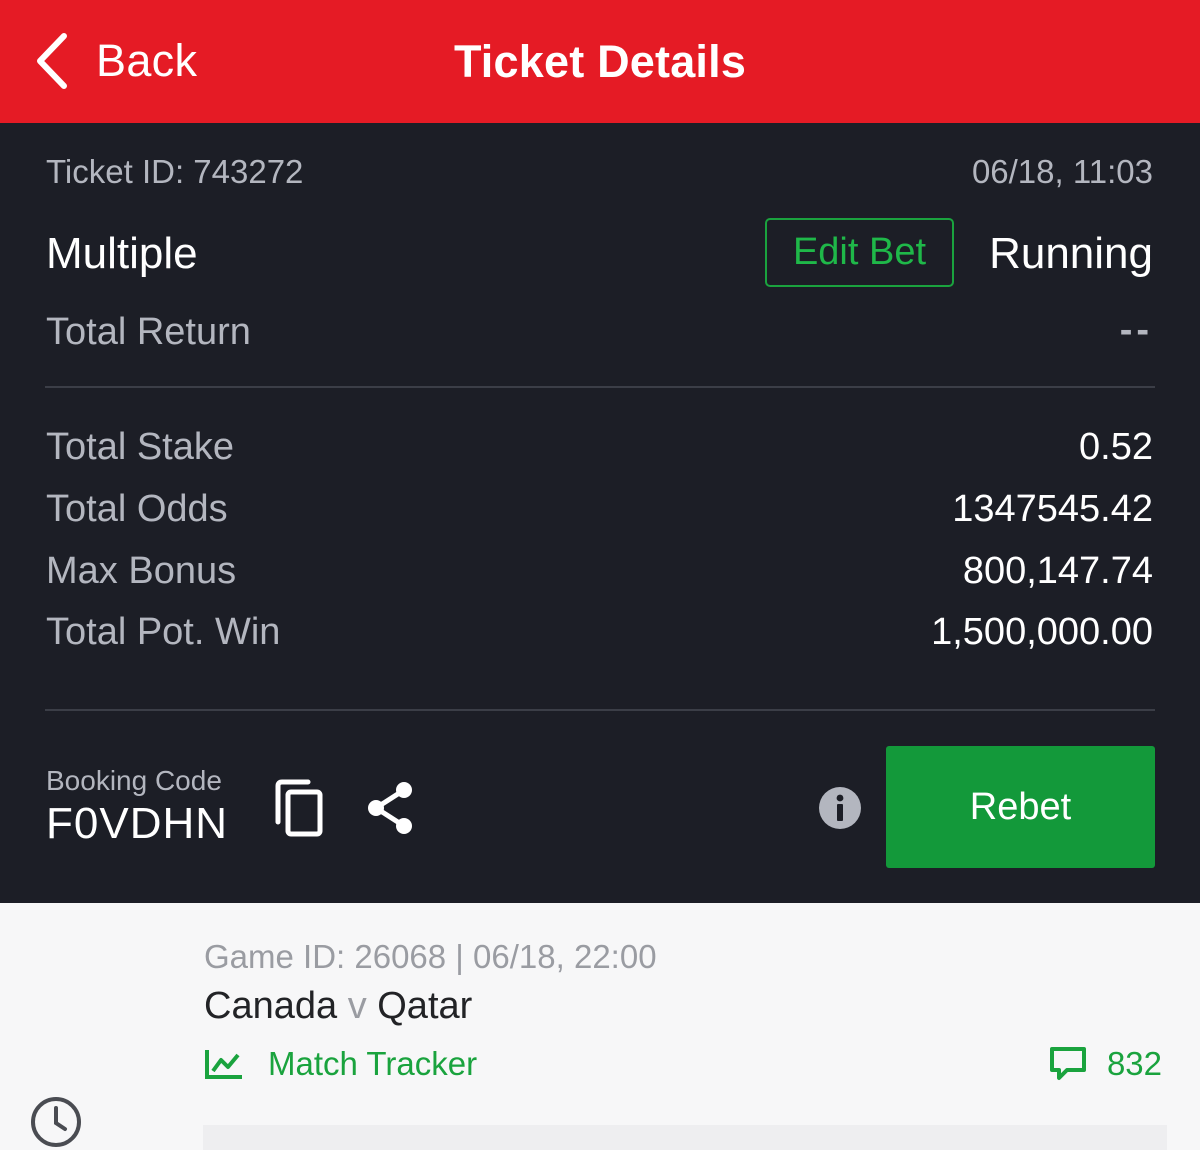 This screenshot has height=1150, width=1200. Describe the element at coordinates (299, 808) in the screenshot. I see `copy-icon` at that location.